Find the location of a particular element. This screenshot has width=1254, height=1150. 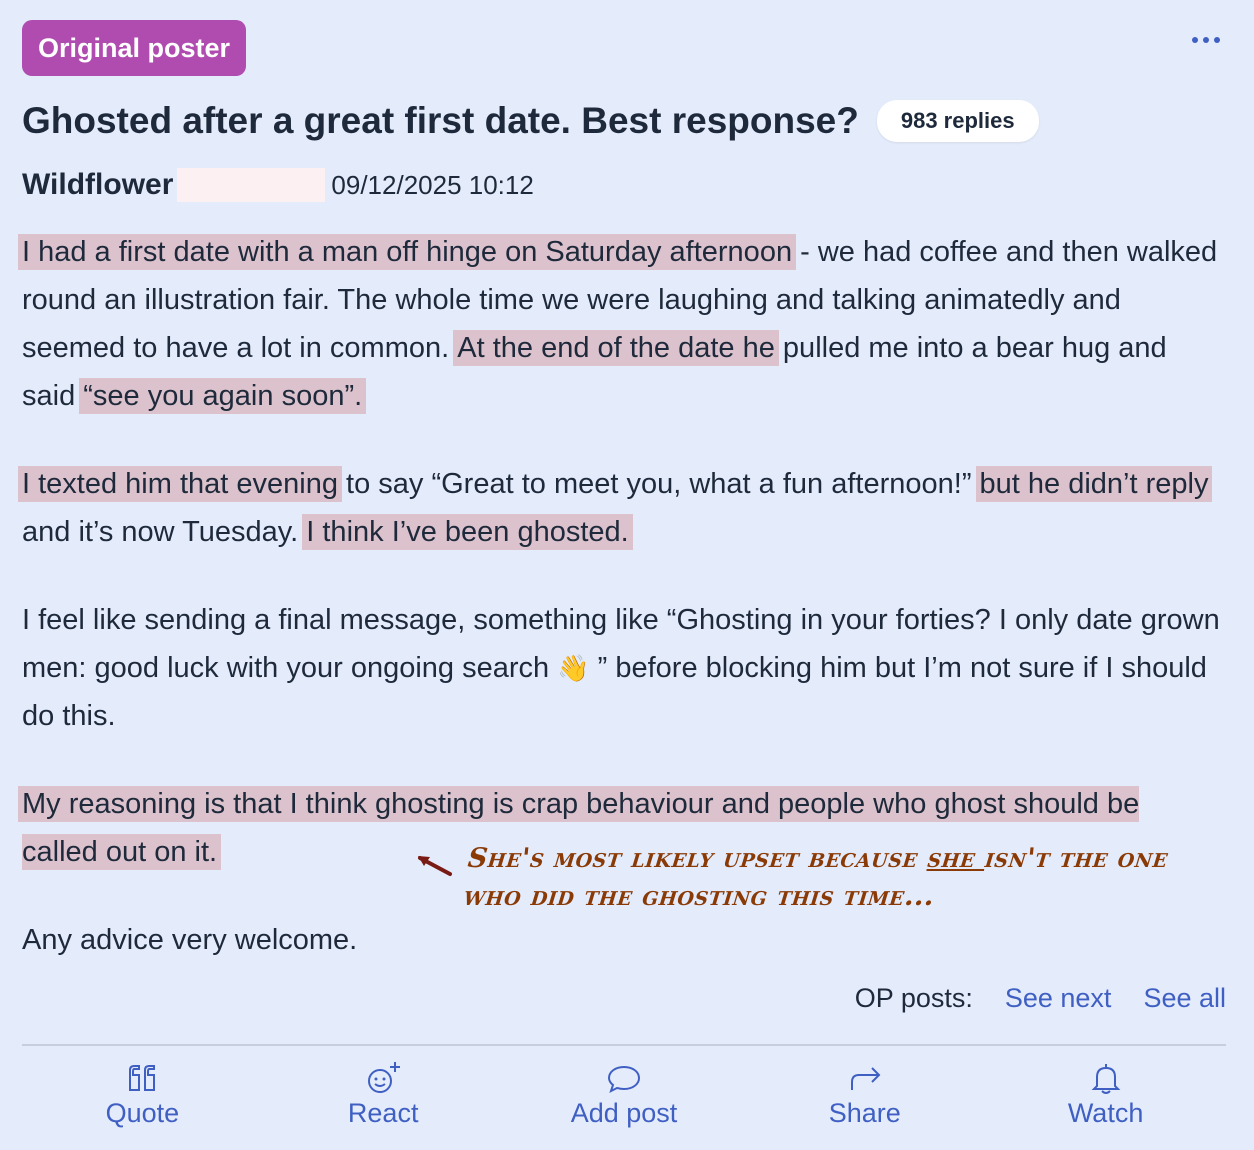

post-paragraph: Any advice very welcome. is located at coordinates (190, 940).